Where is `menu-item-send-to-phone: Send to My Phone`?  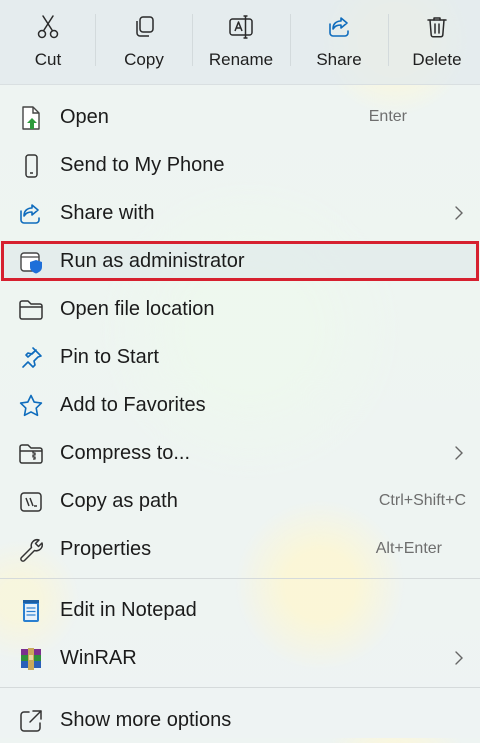 menu-item-send-to-phone: Send to My Phone is located at coordinates (240, 165).